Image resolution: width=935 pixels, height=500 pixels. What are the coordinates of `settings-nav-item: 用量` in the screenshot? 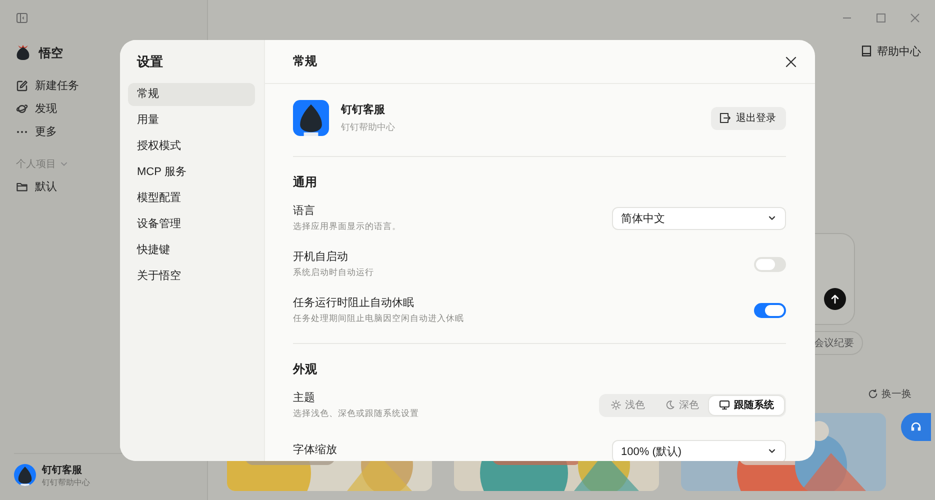 It's located at (191, 120).